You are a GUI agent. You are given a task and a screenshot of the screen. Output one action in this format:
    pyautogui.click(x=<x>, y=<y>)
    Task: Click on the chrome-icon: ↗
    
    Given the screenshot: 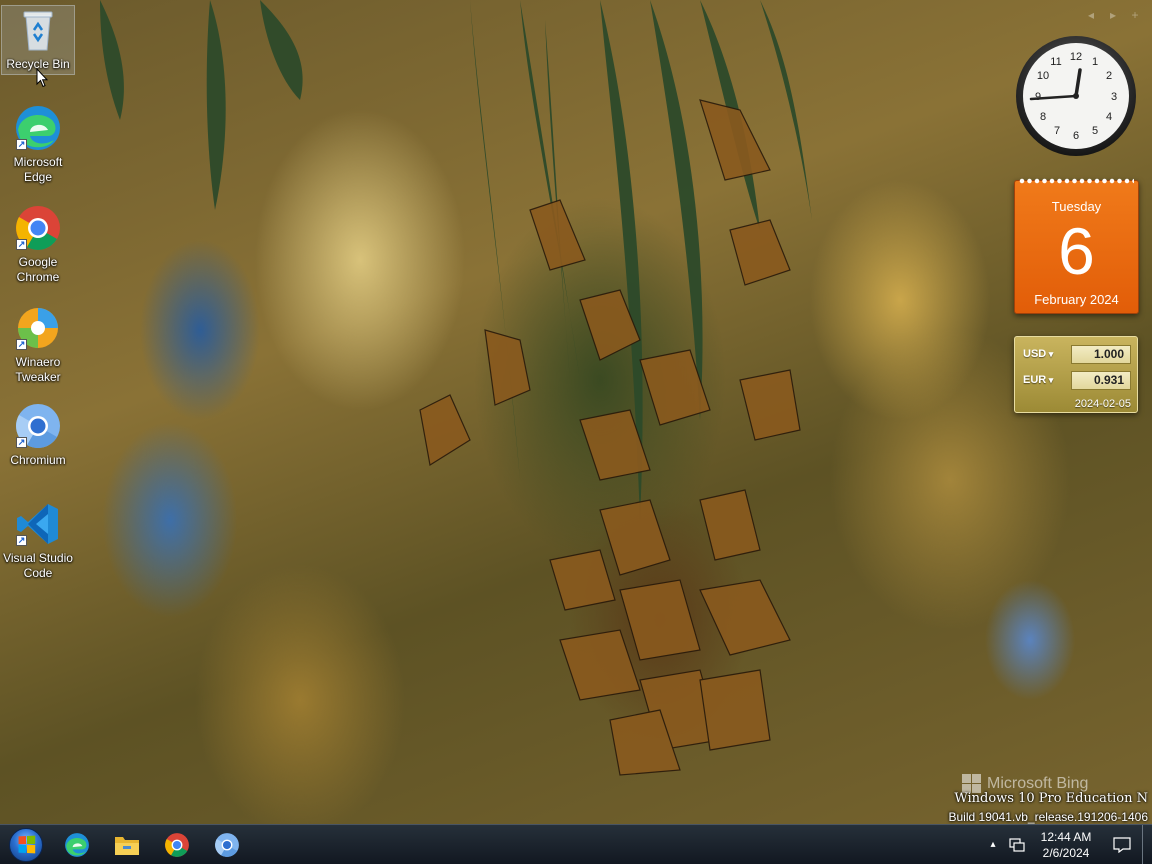 What is the action you would take?
    pyautogui.click(x=38, y=228)
    